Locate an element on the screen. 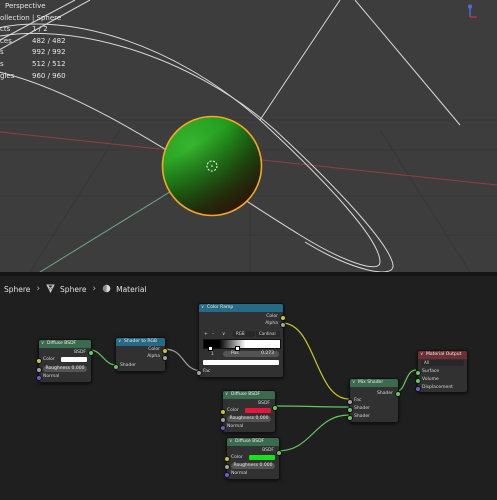  input-surface-label: Surface is located at coordinates (431, 371).